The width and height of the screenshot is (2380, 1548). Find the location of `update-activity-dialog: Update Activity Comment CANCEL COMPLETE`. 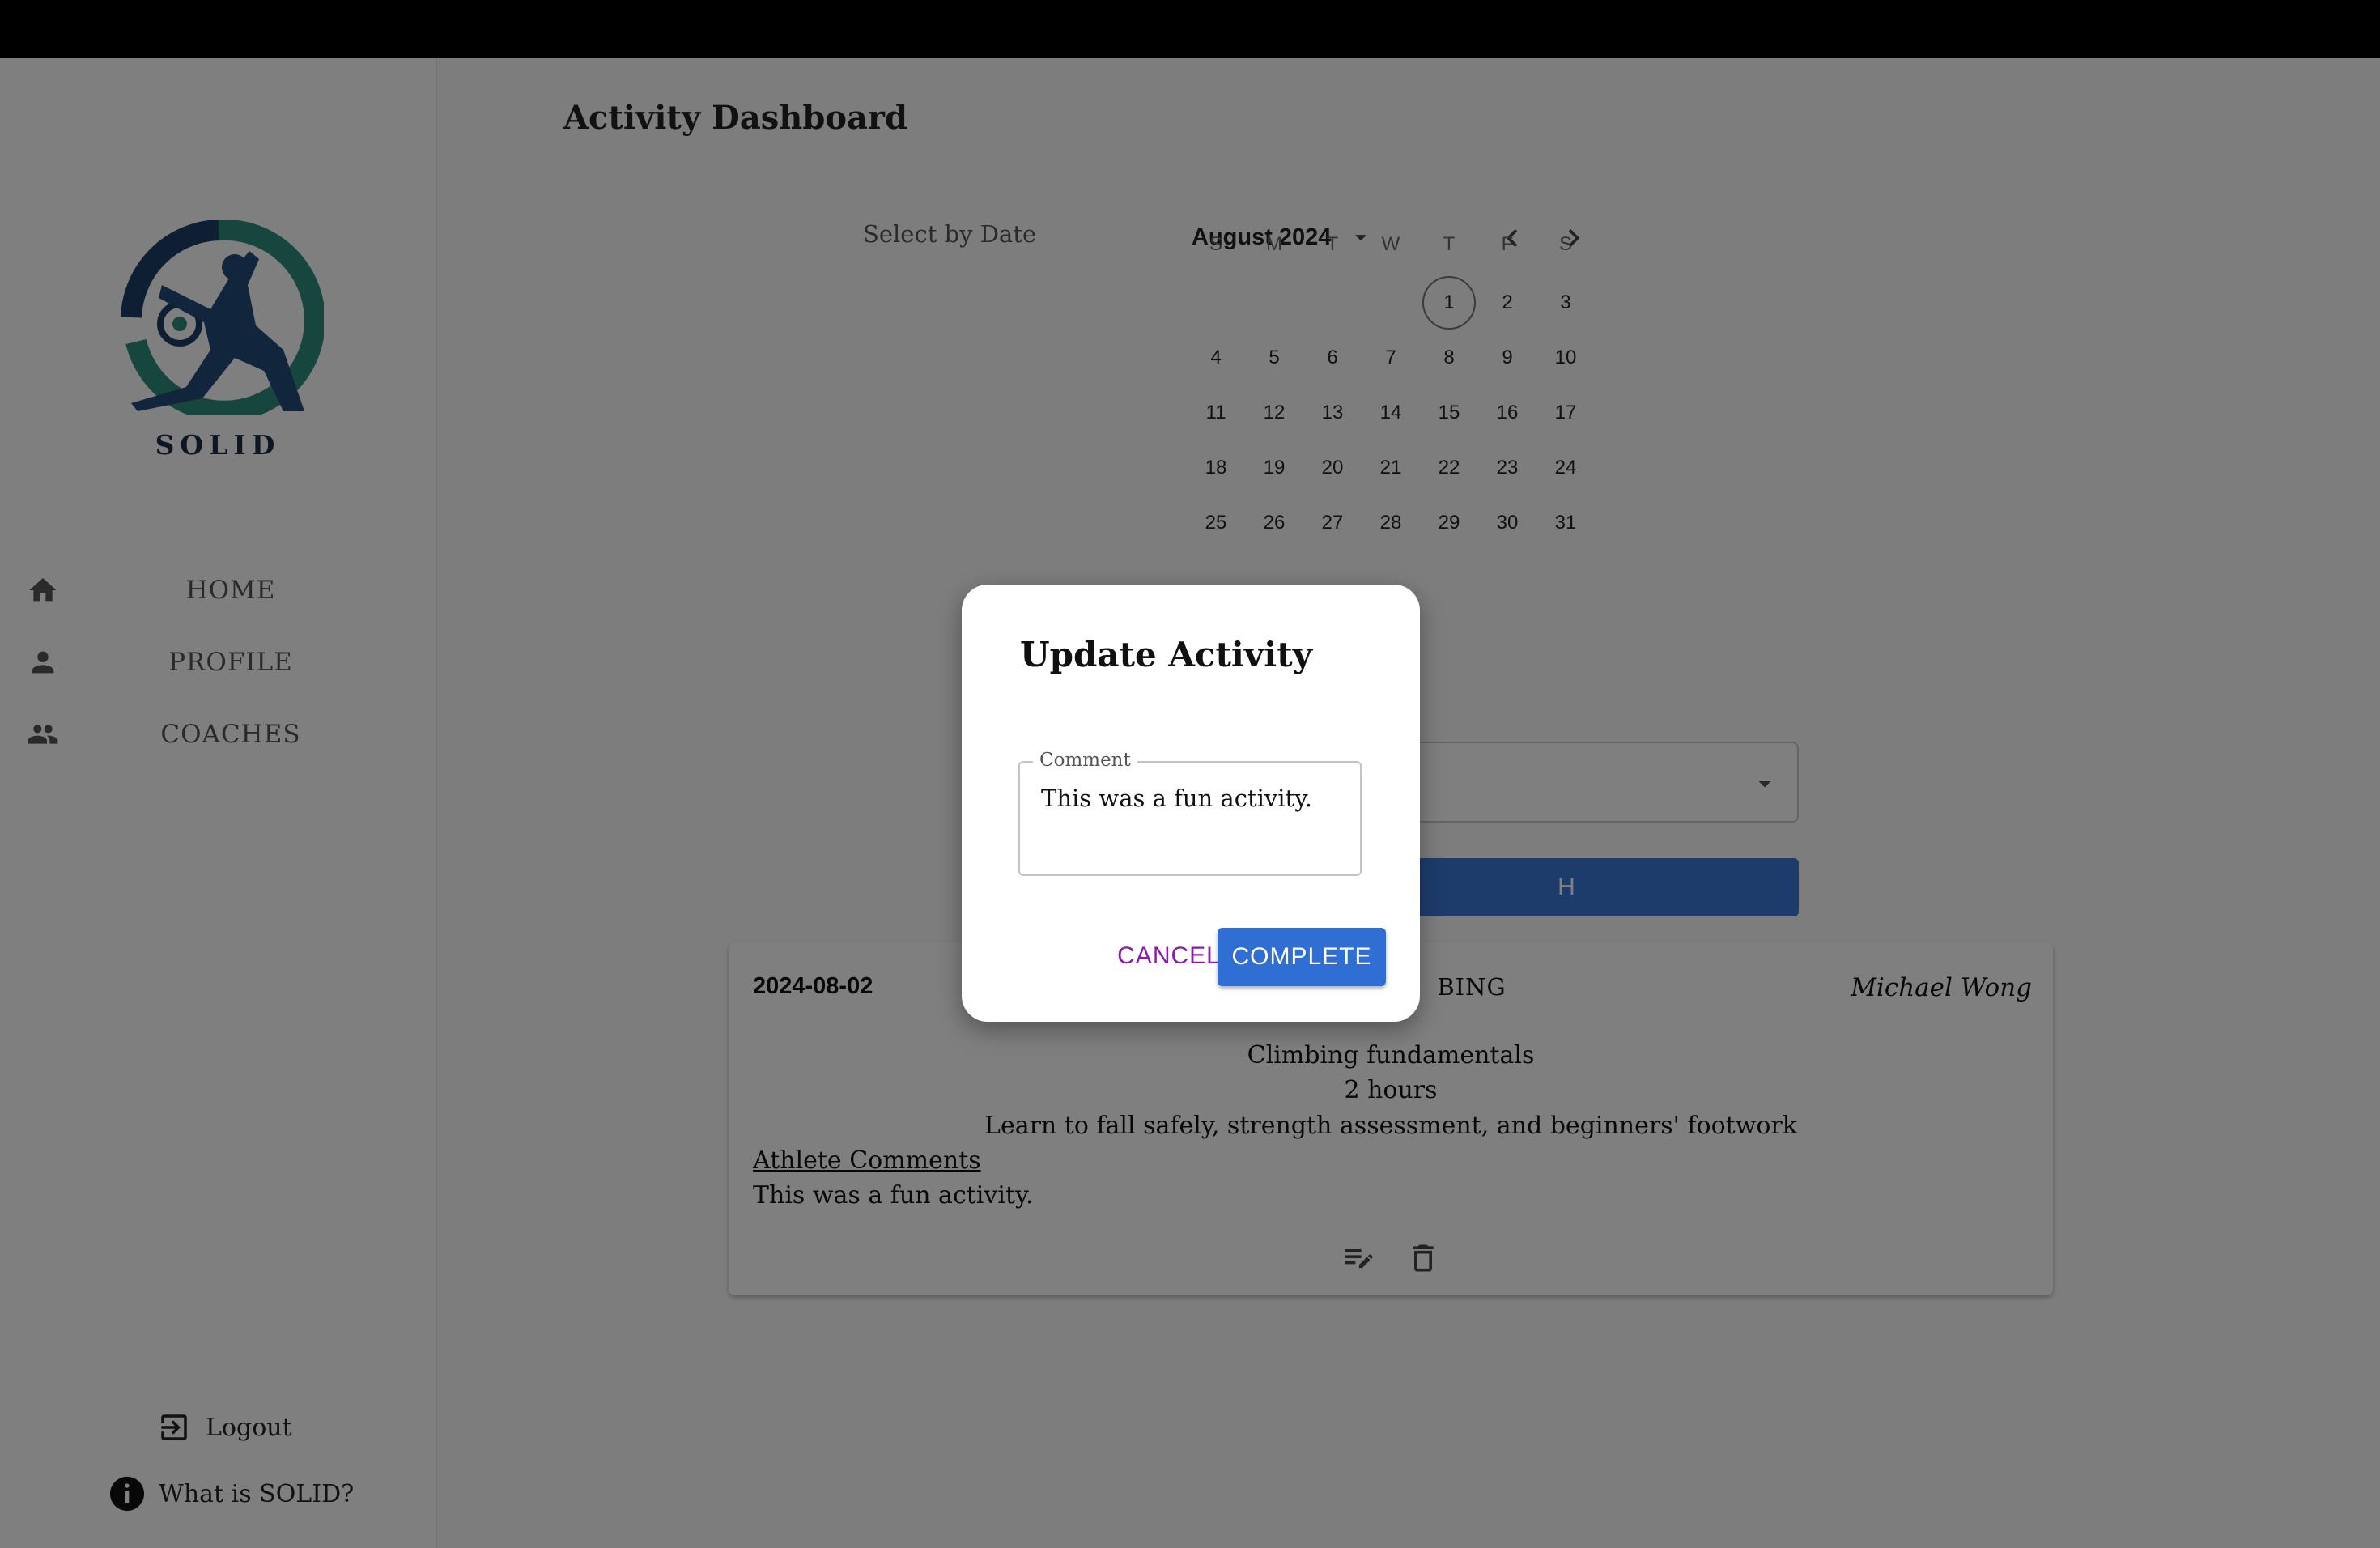

update-activity-dialog: Update Activity Comment CANCEL COMPLETE is located at coordinates (1191, 803).